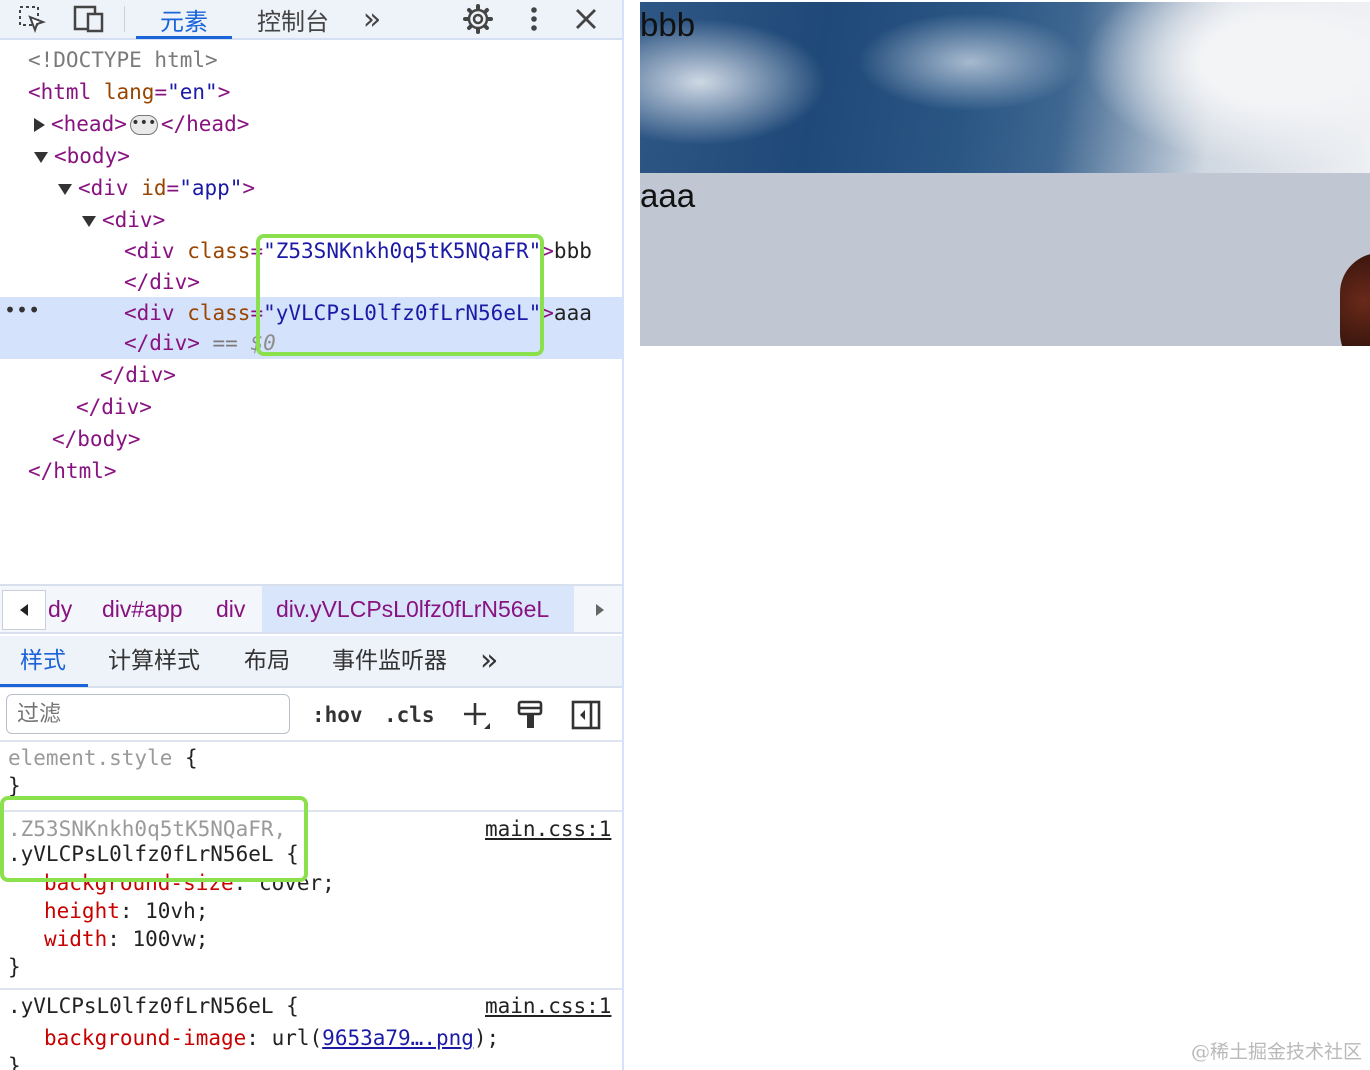  I want to click on watermark: @稀土掘金技术社区, so click(1276, 1052).